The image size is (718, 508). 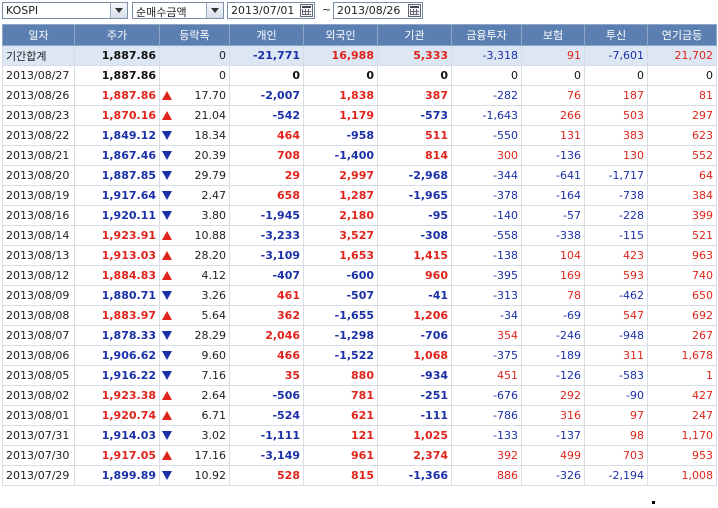 What do you see at coordinates (340, 35) in the screenshot?
I see `column-header: 외국인` at bounding box center [340, 35].